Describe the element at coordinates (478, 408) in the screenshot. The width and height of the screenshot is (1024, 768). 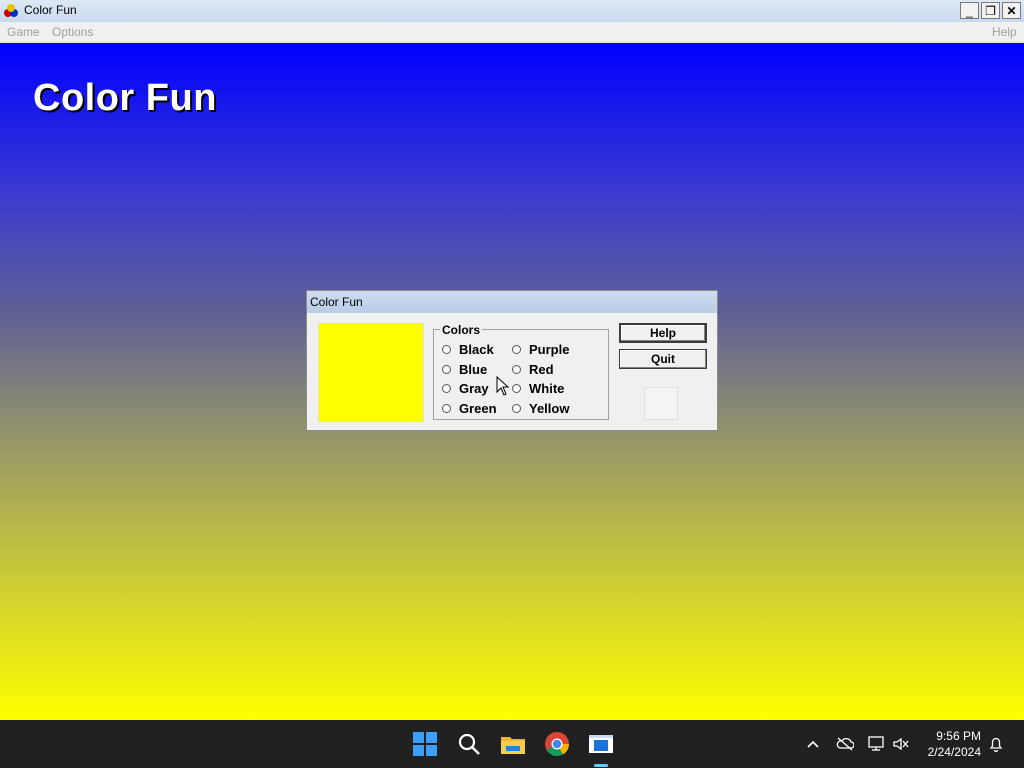
I see `radio-label: Green` at that location.